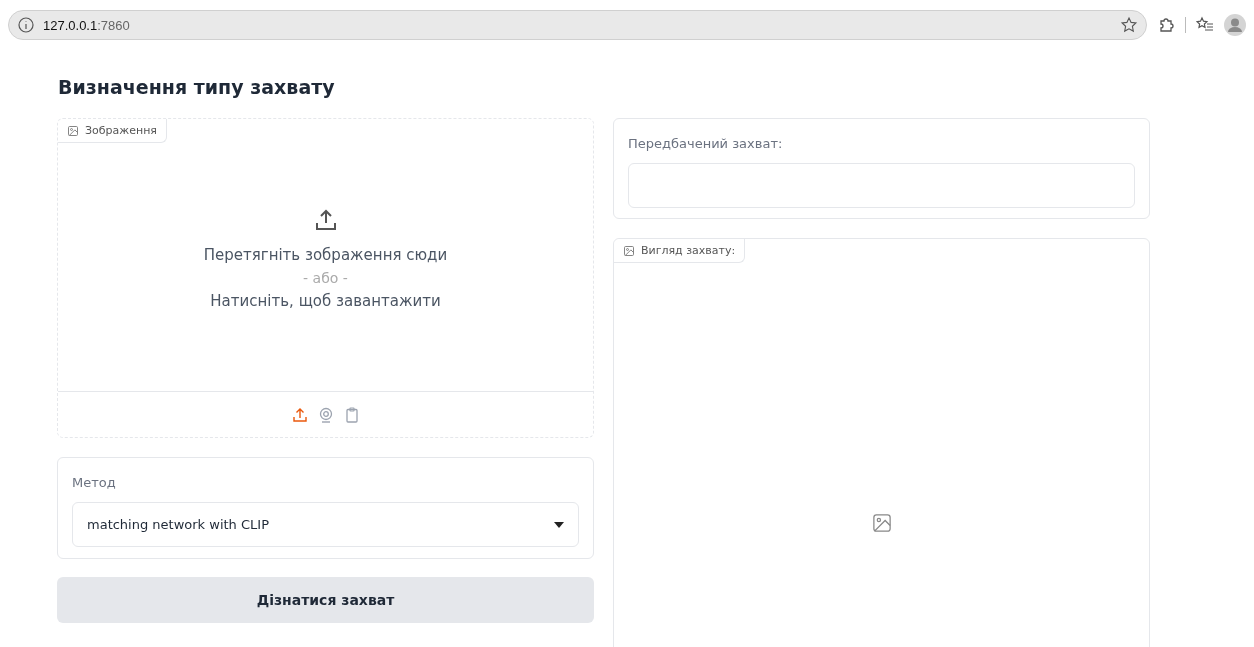 This screenshot has width=1254, height=647. I want to click on profile-avatar, so click(1235, 25).